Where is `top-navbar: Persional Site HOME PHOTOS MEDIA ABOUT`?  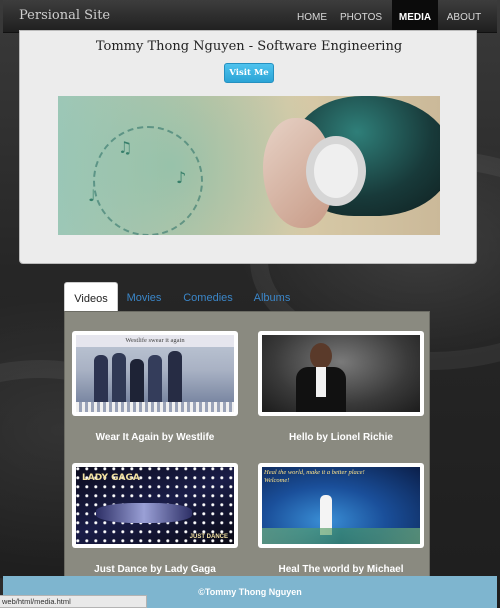 top-navbar: Persional Site HOME PHOTOS MEDIA ABOUT is located at coordinates (250, 16).